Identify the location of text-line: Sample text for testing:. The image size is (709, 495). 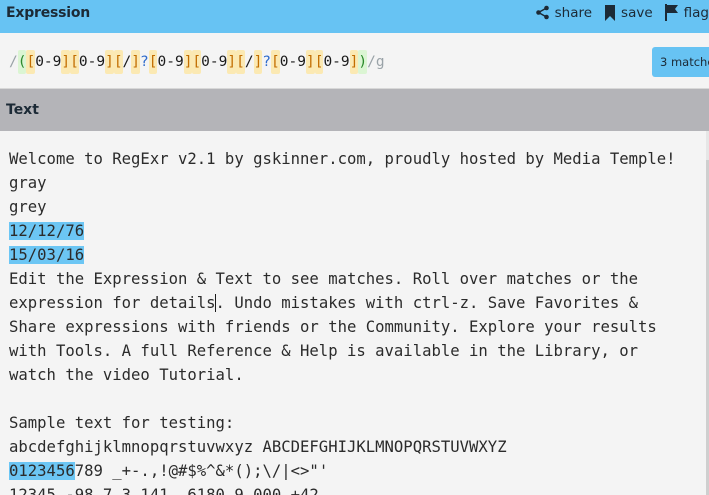
(342, 423).